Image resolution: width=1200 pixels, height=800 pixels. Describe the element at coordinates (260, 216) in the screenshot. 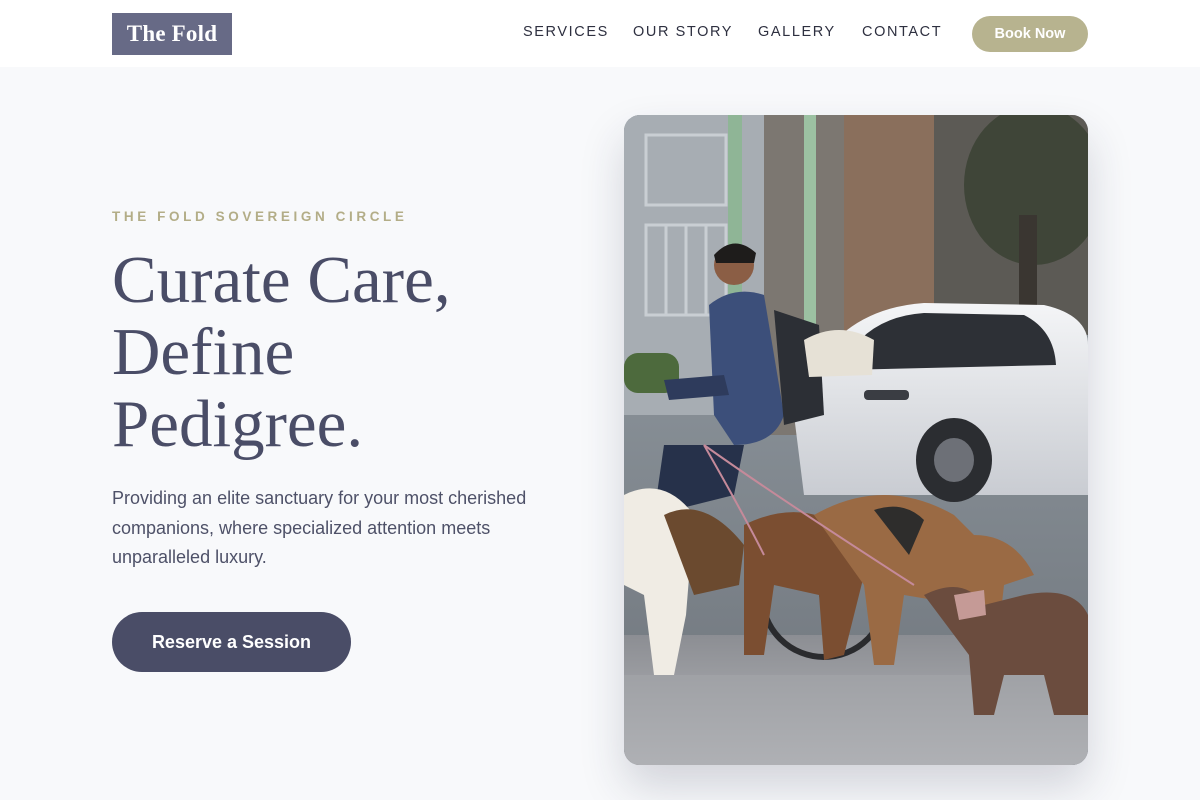

I see `hero-eyebrow: THE FOLD SOVEREIGN CIRCLE` at that location.